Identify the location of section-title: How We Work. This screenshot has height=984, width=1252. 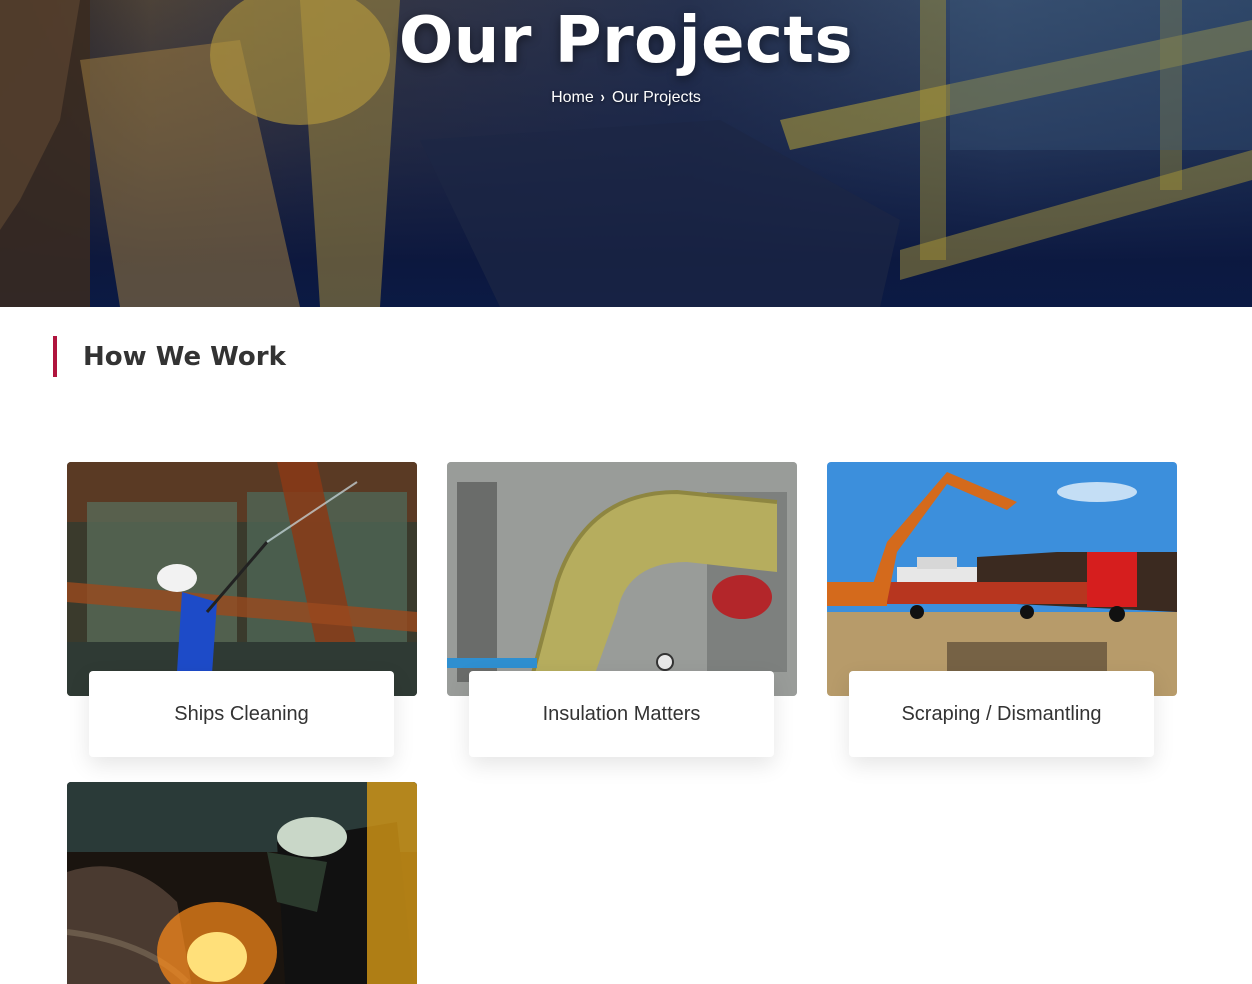
(184, 356).